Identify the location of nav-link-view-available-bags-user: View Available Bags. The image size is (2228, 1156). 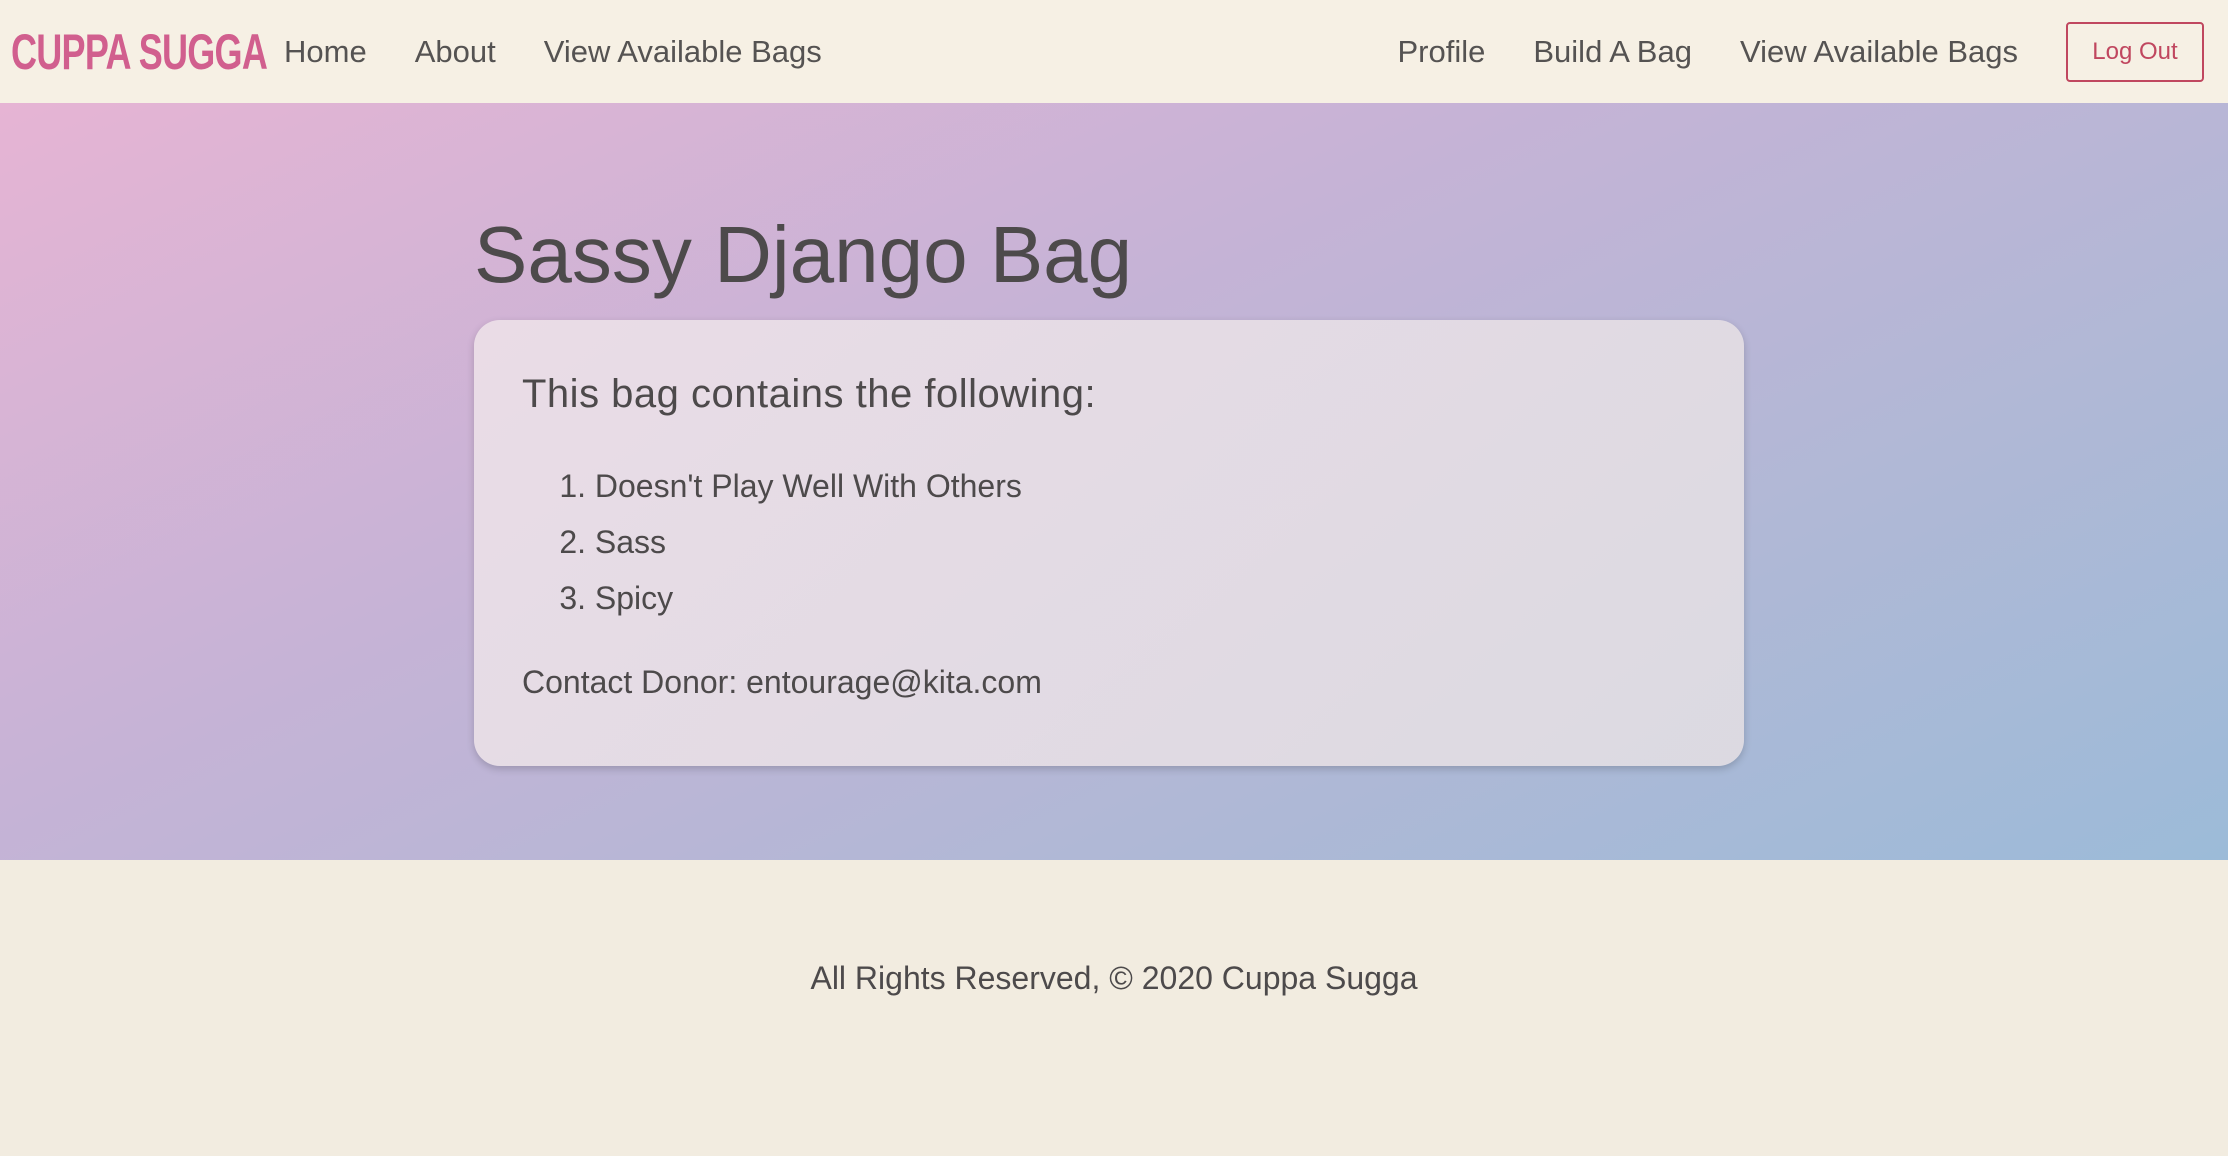
(1879, 52).